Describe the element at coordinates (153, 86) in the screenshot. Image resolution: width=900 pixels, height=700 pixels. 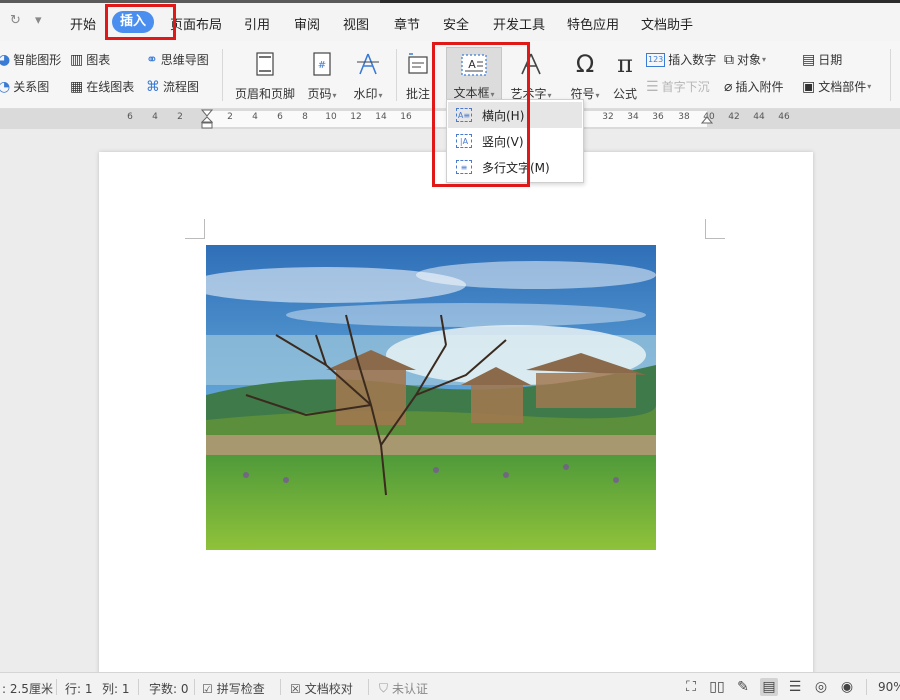
I see `flowchart-icon: ⌘` at that location.